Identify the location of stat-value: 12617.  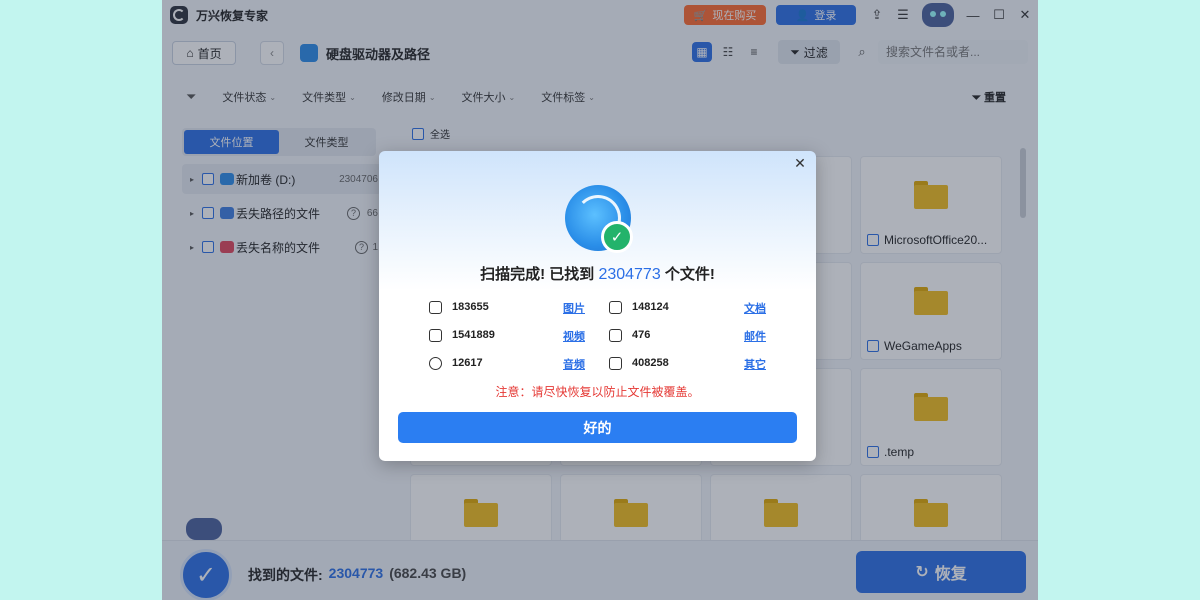
(467, 363).